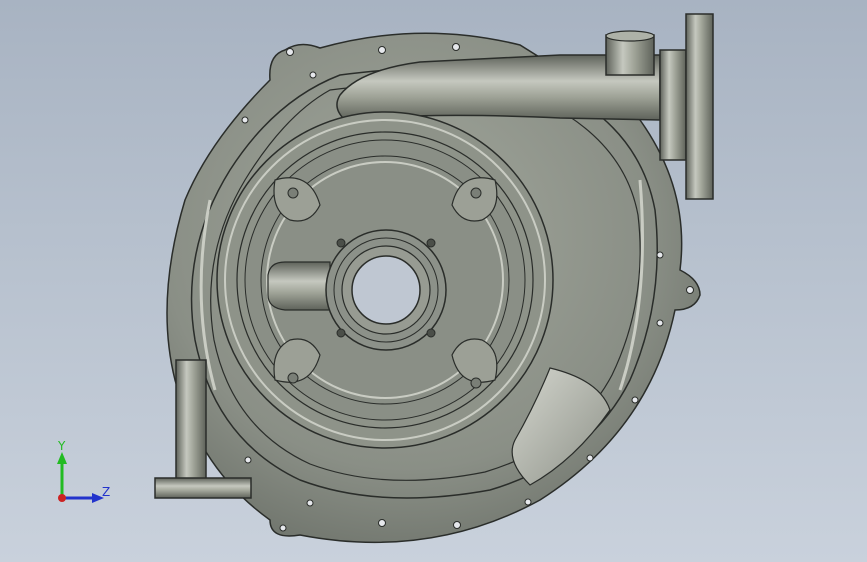  Describe the element at coordinates (299, 286) in the screenshot. I see `hub-rib` at that location.